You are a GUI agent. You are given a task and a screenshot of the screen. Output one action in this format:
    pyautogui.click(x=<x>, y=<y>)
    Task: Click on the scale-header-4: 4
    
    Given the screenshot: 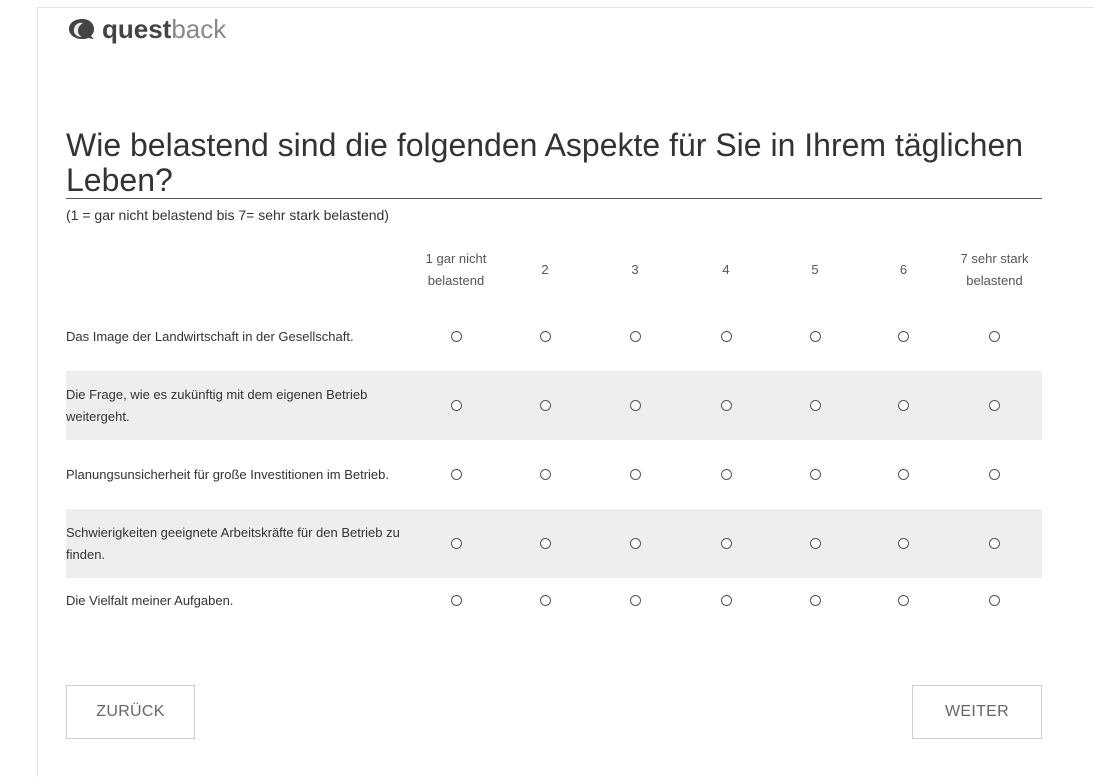 What is the action you would take?
    pyautogui.click(x=726, y=269)
    